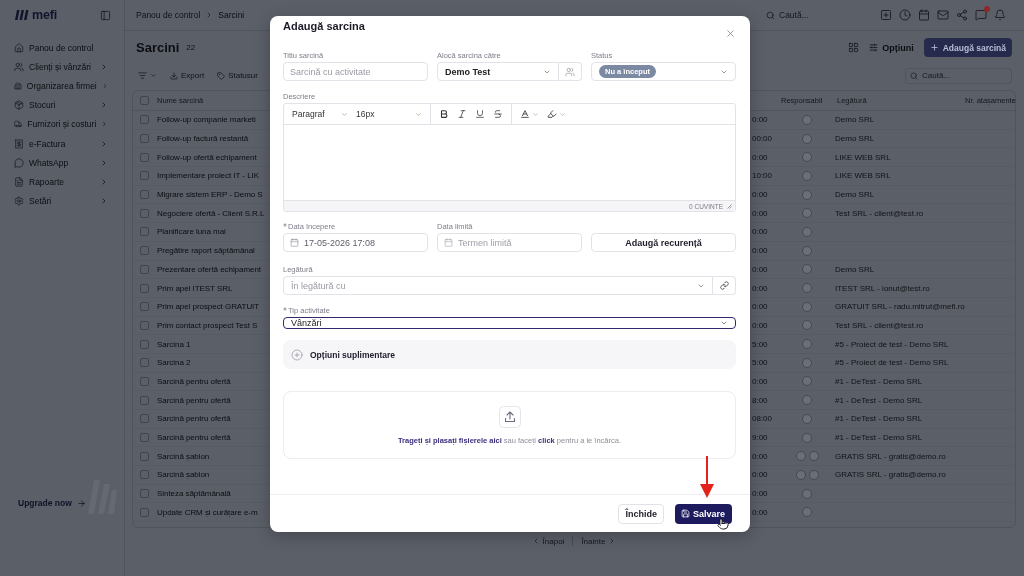 This screenshot has width=1024, height=576. I want to click on sidebar-item: WhatsApp, so click(62, 163).